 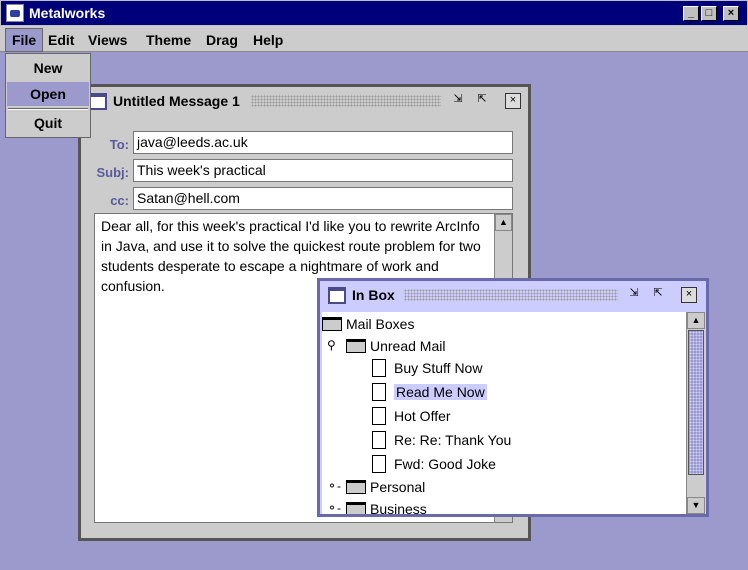 What do you see at coordinates (119, 200) in the screenshot?
I see `cc-label: cc:` at bounding box center [119, 200].